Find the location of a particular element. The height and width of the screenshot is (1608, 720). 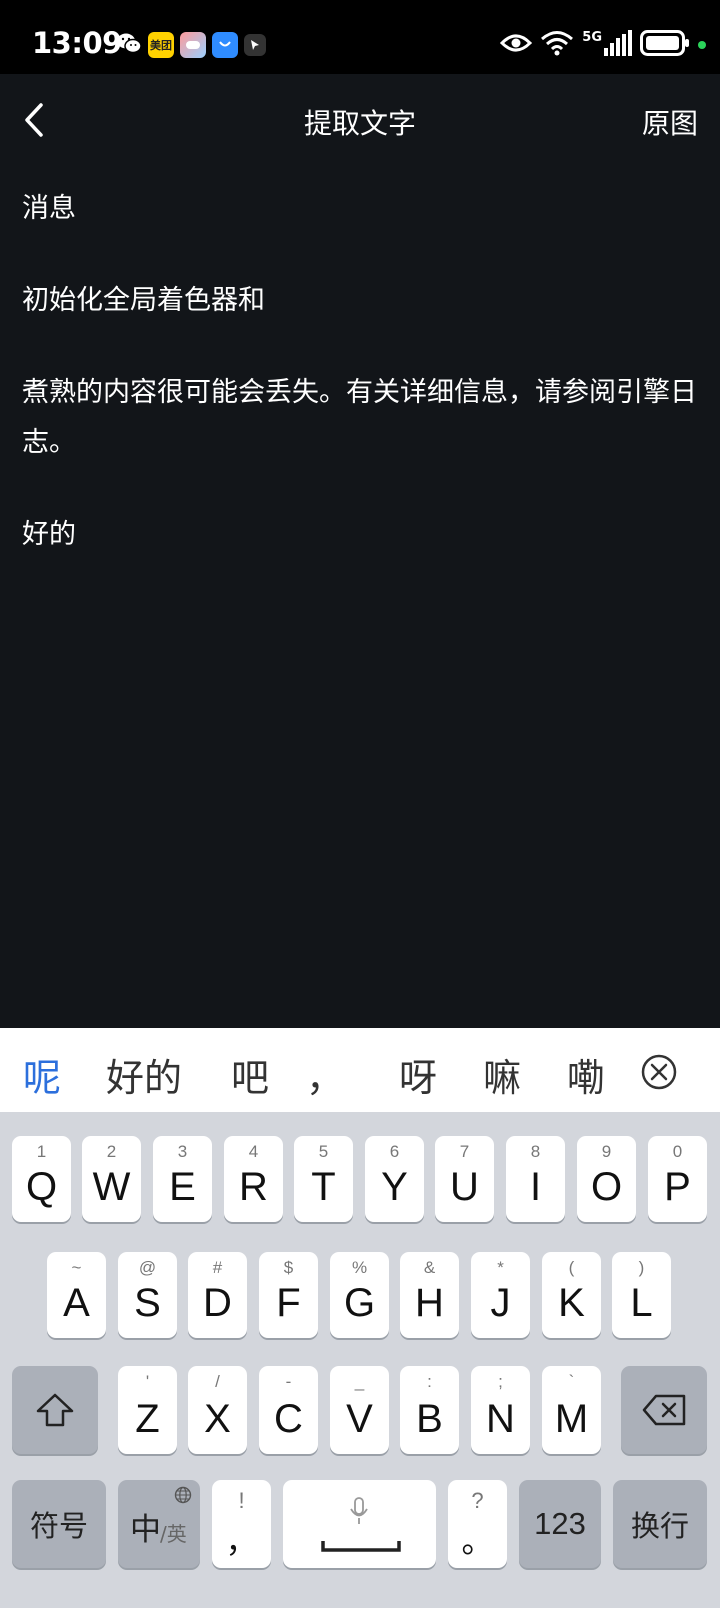

symbols-key: 符号 is located at coordinates (59, 1524).